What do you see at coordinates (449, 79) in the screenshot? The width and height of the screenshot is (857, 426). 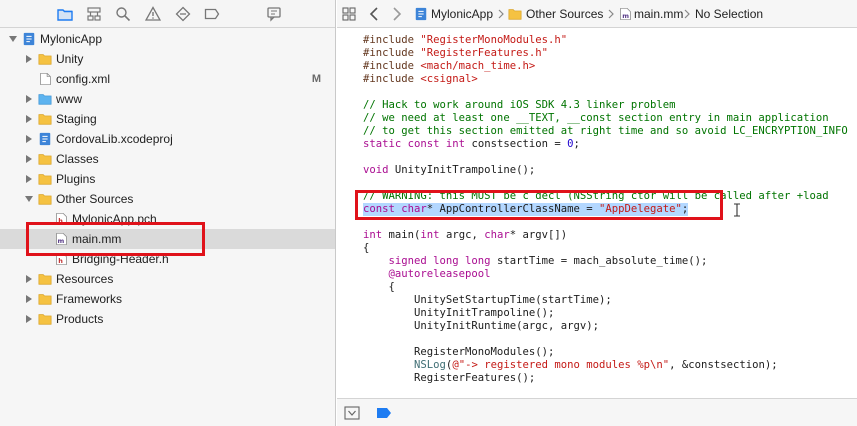 I see `code-token: <csignal>` at bounding box center [449, 79].